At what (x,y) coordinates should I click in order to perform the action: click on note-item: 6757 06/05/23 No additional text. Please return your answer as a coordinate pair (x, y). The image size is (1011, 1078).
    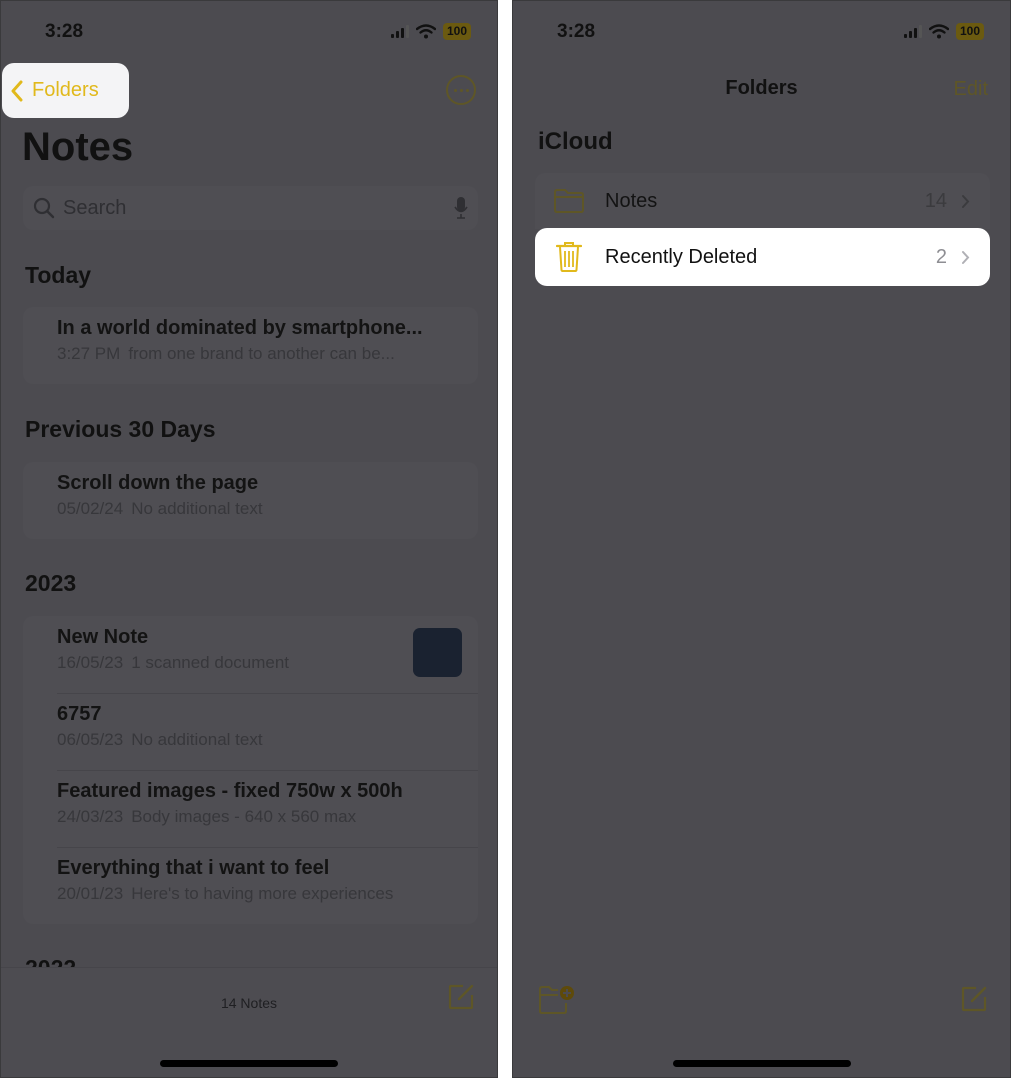
    Looking at the image, I should click on (250, 731).